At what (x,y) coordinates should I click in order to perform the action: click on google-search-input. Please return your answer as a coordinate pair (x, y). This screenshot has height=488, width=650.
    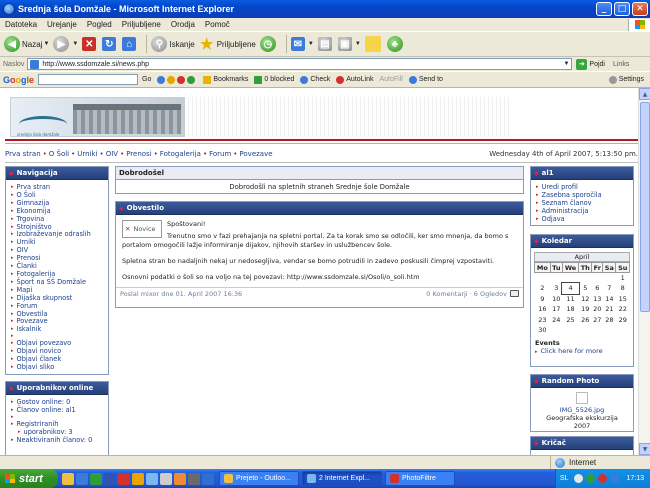
    Looking at the image, I should click on (88, 79).